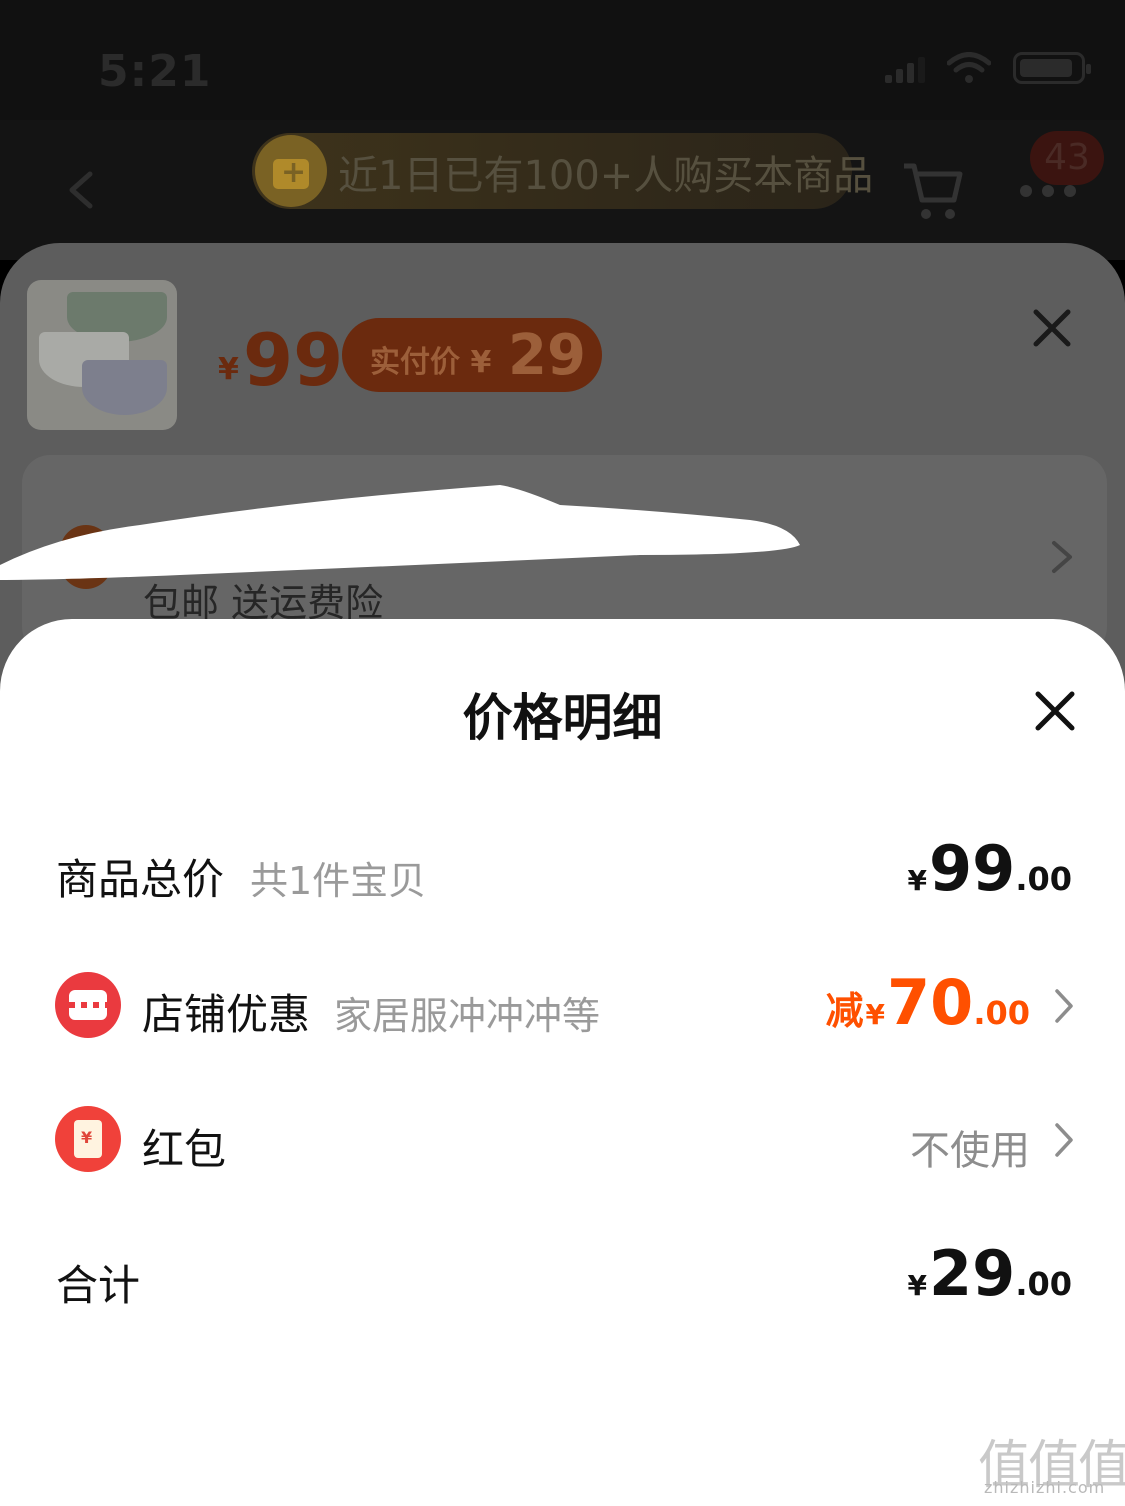  I want to click on grand-total-amount: ¥ 29 .00, so click(990, 1273).